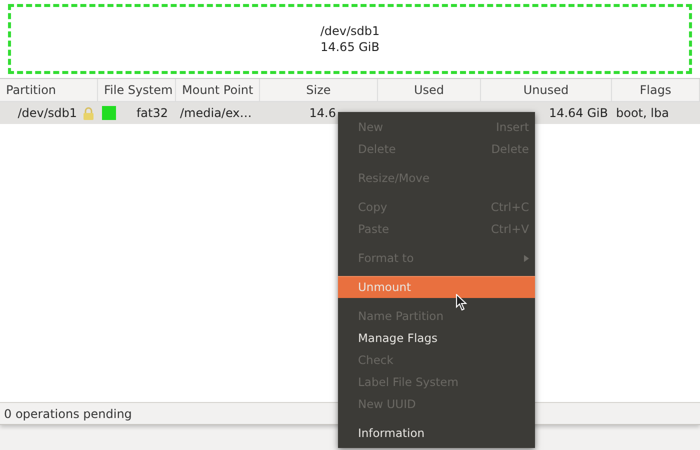 The width and height of the screenshot is (700, 450). What do you see at coordinates (68, 413) in the screenshot?
I see `status-text: 0 operations pending` at bounding box center [68, 413].